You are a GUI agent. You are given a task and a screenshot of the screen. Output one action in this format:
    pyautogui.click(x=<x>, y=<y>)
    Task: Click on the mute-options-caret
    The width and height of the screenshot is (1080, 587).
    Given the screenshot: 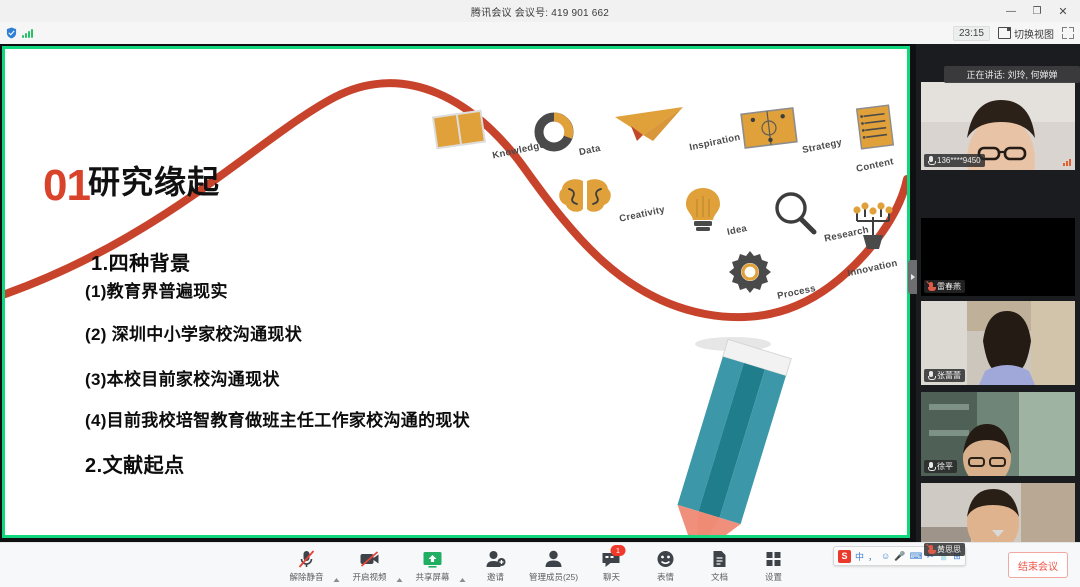 What is the action you would take?
    pyautogui.click(x=338, y=571)
    